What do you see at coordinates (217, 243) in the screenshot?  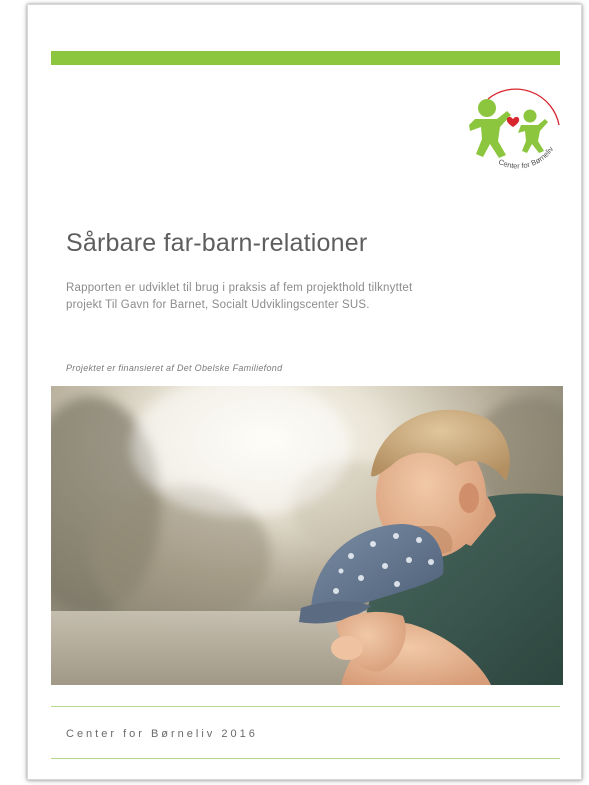 I see `page-title: Sårbare far-barn-relationer` at bounding box center [217, 243].